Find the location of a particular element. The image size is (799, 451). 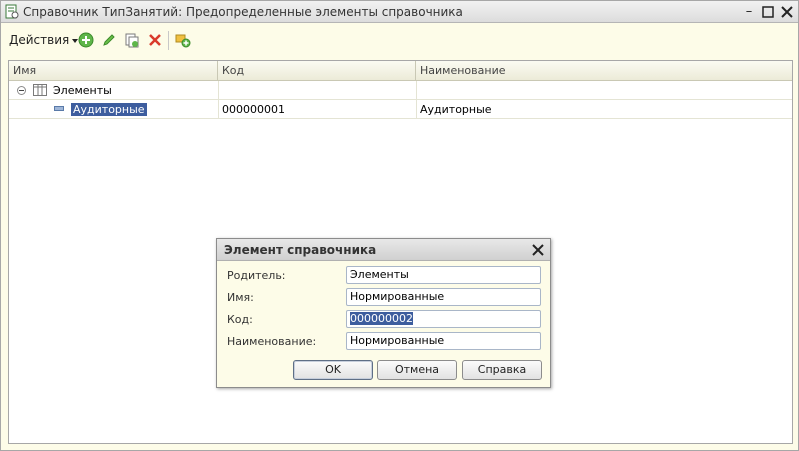

dialog-close-button is located at coordinates (538, 250).